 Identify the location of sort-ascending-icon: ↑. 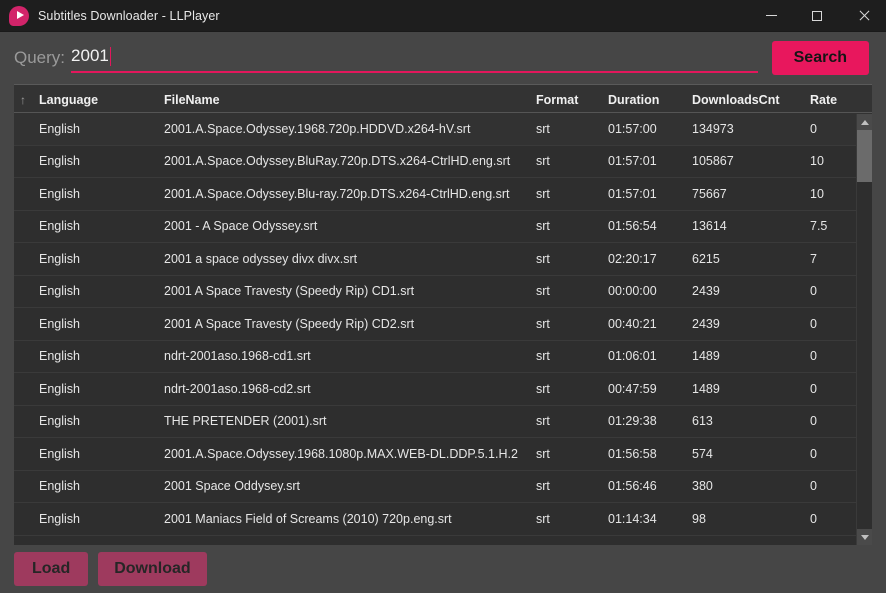
(23, 100).